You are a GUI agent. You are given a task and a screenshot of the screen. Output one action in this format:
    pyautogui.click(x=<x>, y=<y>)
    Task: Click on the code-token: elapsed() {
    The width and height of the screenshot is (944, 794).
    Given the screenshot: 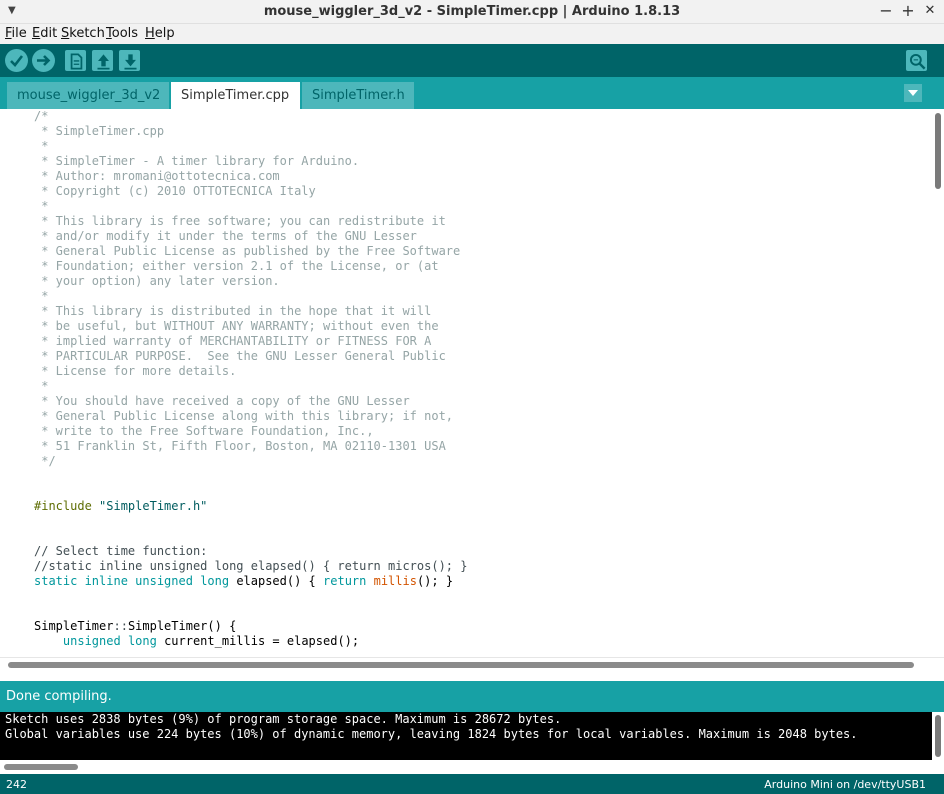 What is the action you would take?
    pyautogui.click(x=280, y=581)
    